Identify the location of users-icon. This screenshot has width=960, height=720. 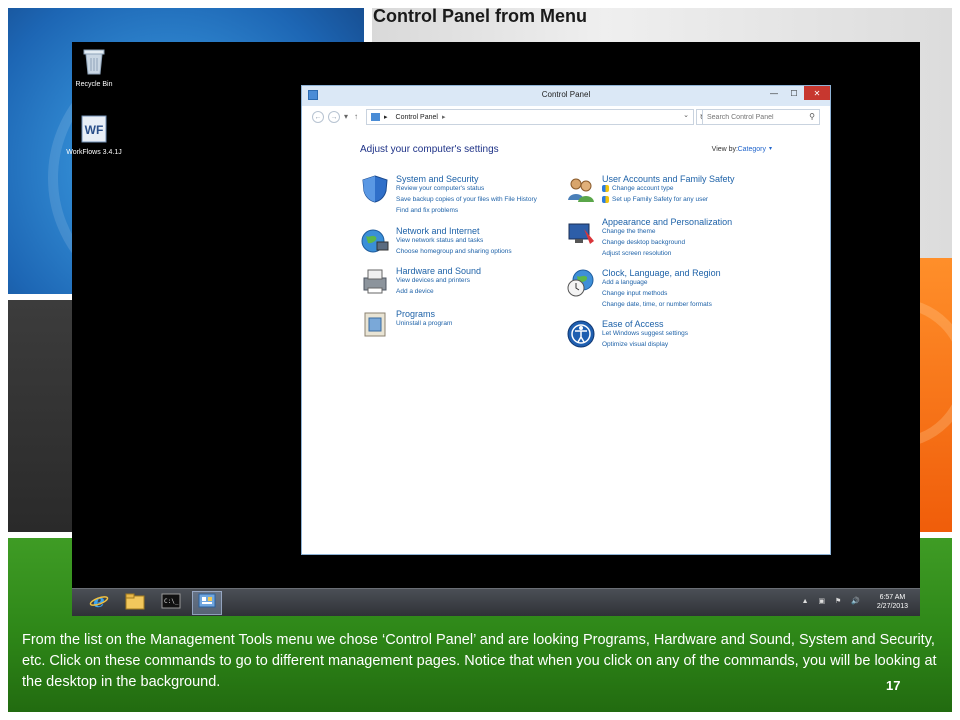
(581, 189).